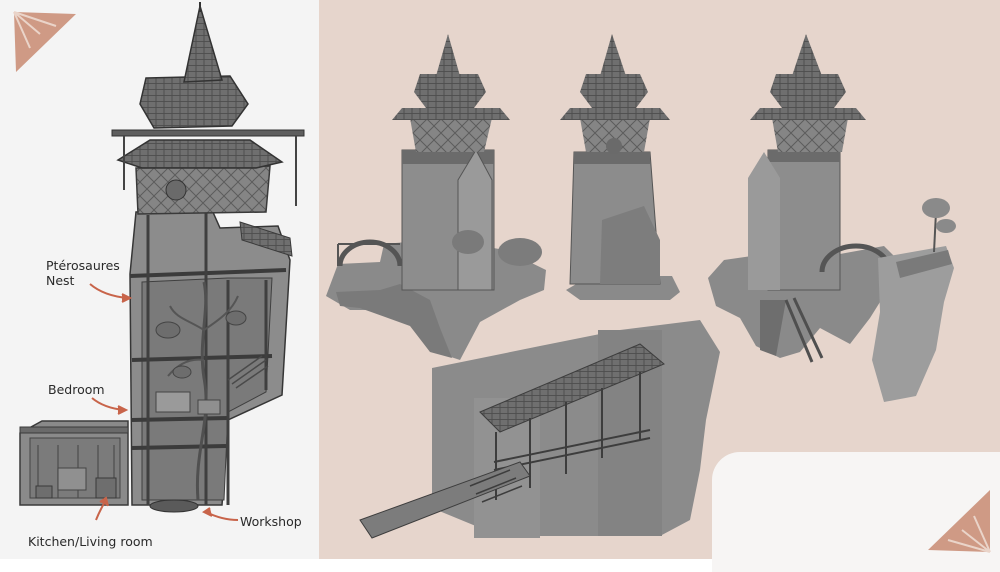 The image size is (1000, 572). I want to click on workshop-label: Workshop, so click(271, 521).